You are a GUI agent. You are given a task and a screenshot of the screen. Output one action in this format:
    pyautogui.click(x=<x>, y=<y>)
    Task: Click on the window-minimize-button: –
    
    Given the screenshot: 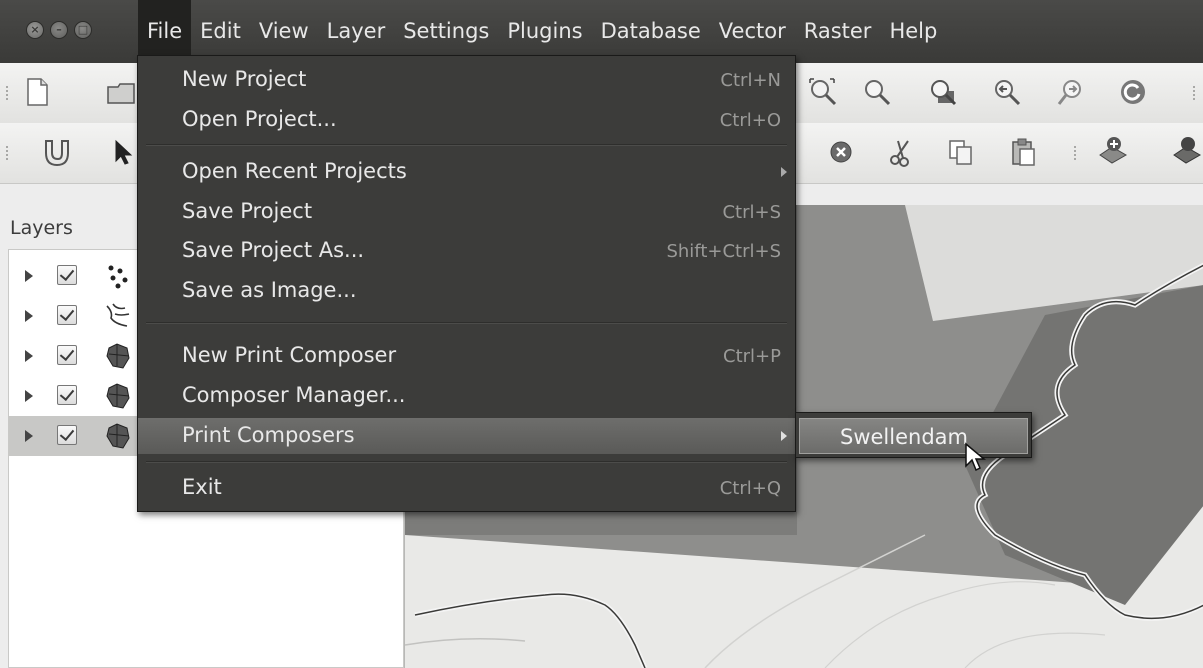 What is the action you would take?
    pyautogui.click(x=59, y=30)
    